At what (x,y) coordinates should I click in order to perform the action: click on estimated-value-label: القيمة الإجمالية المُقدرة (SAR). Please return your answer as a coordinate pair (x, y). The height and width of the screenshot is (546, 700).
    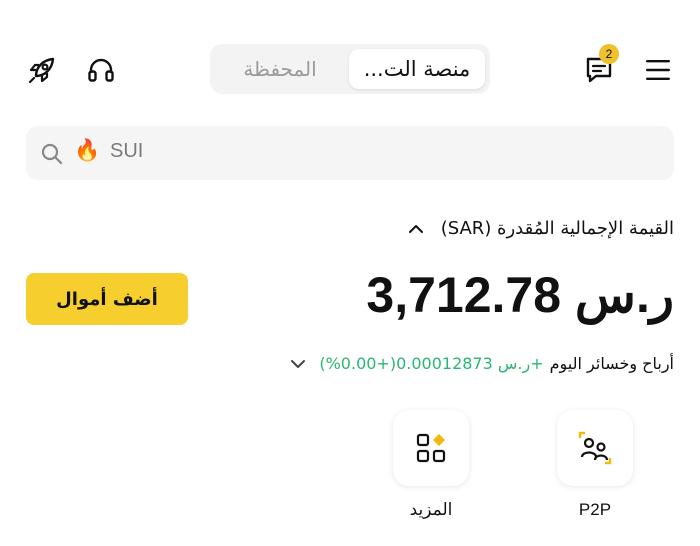
    Looking at the image, I should click on (540, 228).